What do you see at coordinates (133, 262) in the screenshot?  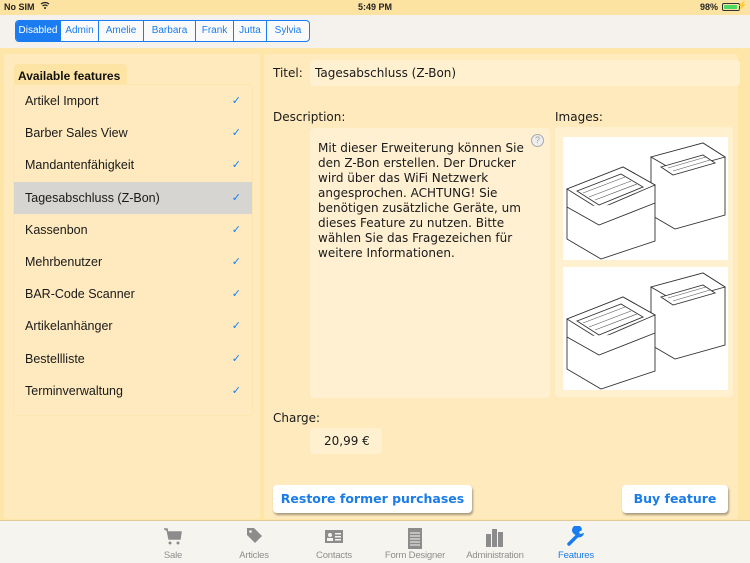 I see `feature-item-mehrbenutzer: Mehrbenutzer ✓` at bounding box center [133, 262].